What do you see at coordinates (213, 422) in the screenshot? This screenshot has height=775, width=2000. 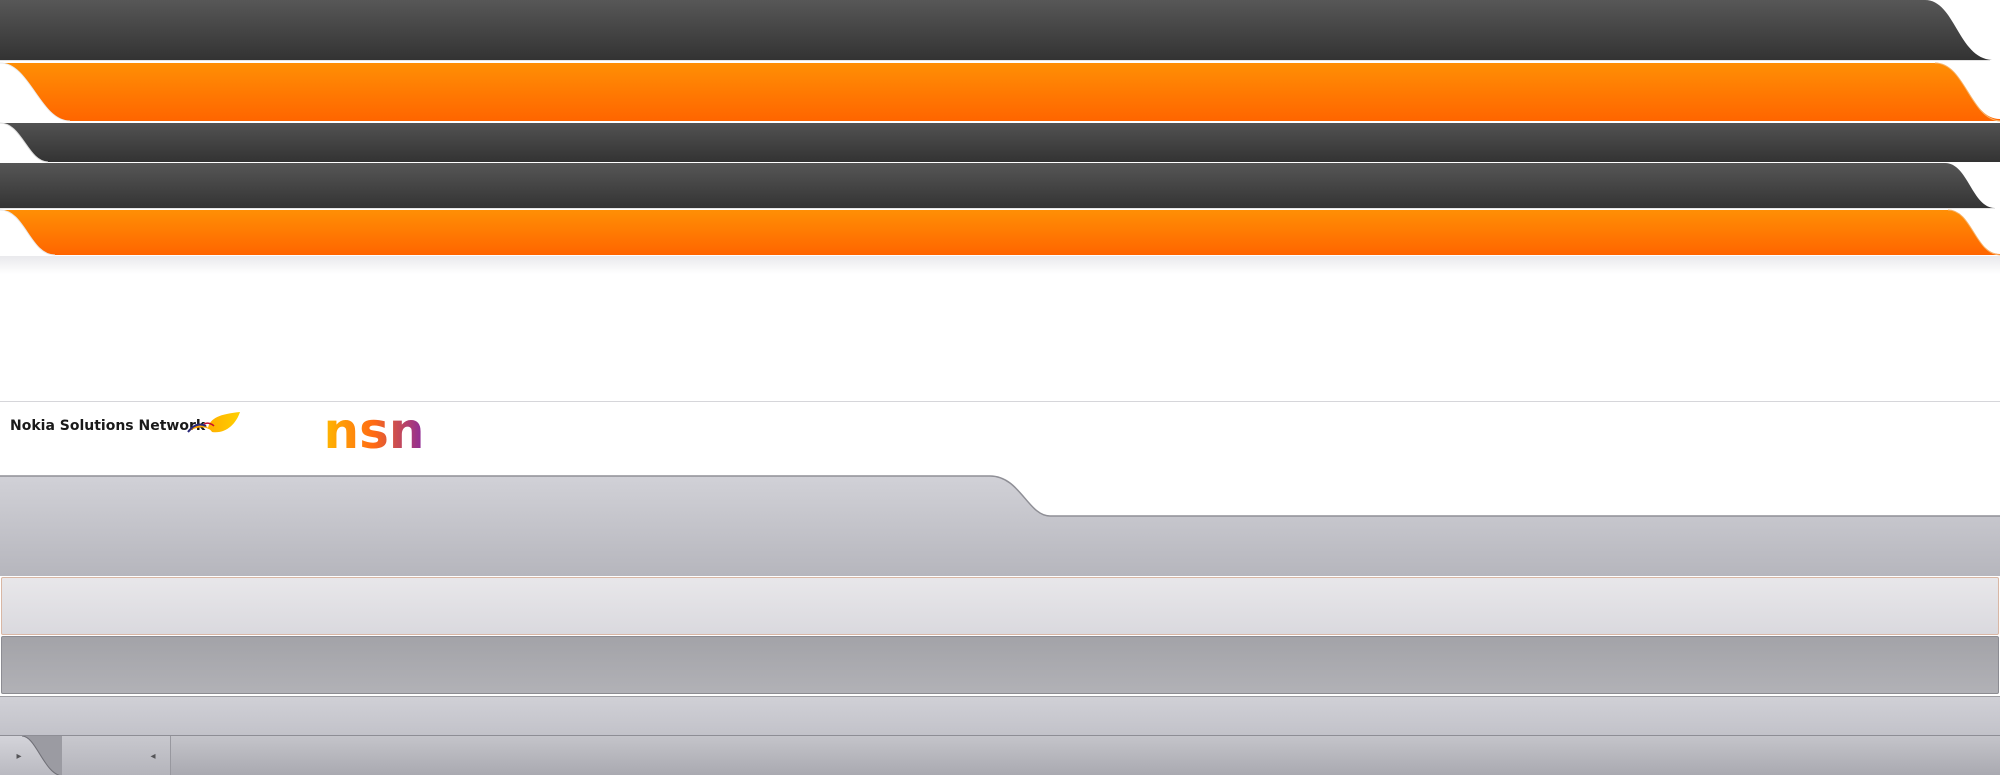 I see `brand-swoosh-icon` at bounding box center [213, 422].